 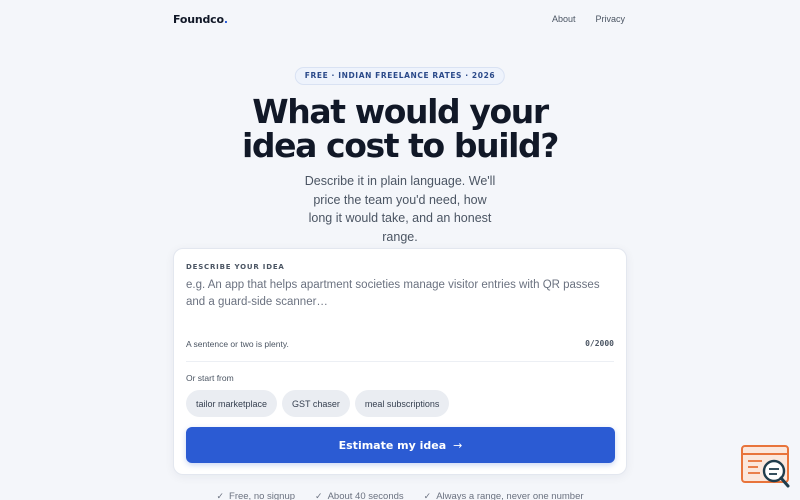 I want to click on feedback-search-icon, so click(x=766, y=467).